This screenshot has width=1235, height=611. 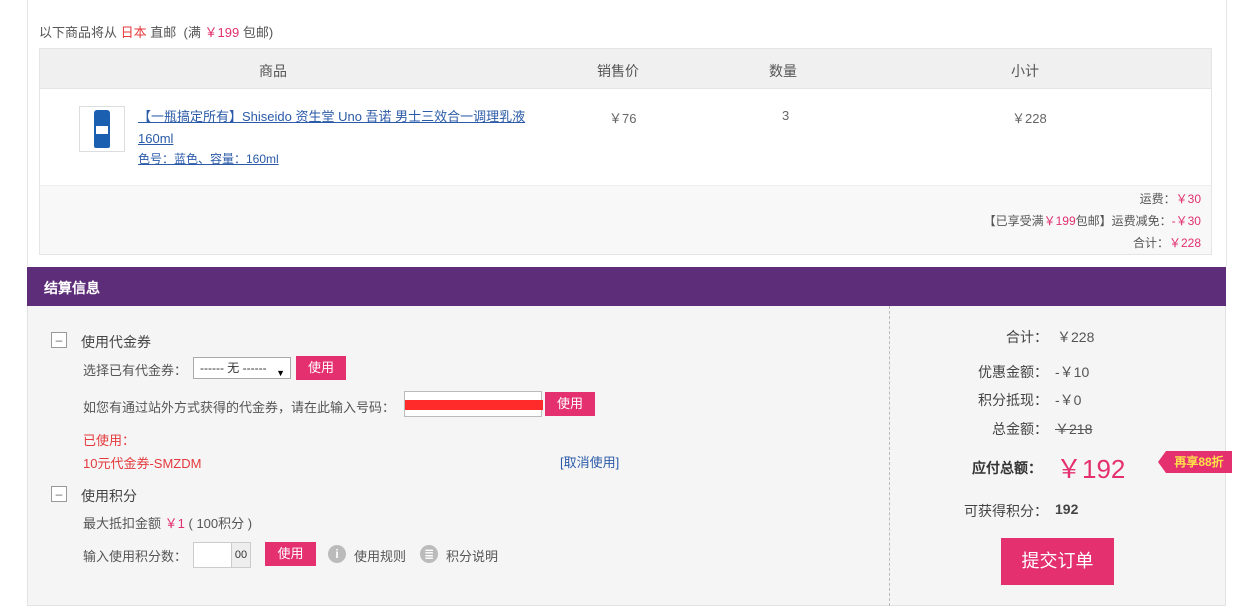 I want to click on settlement-title: 结算信息, so click(x=72, y=288).